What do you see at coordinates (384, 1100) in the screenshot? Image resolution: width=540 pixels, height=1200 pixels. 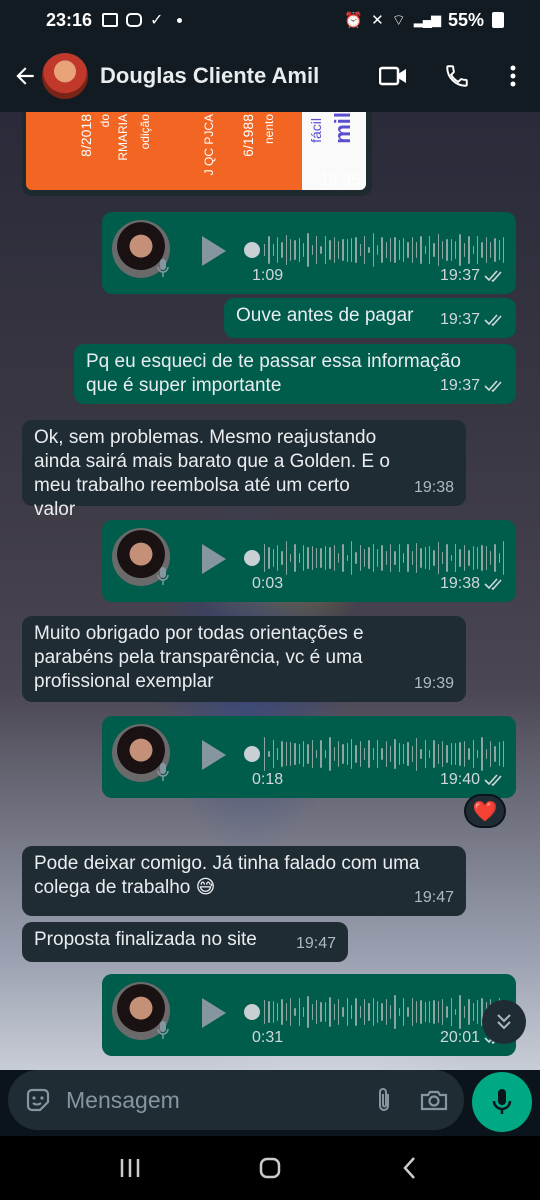 I see `attach-button` at bounding box center [384, 1100].